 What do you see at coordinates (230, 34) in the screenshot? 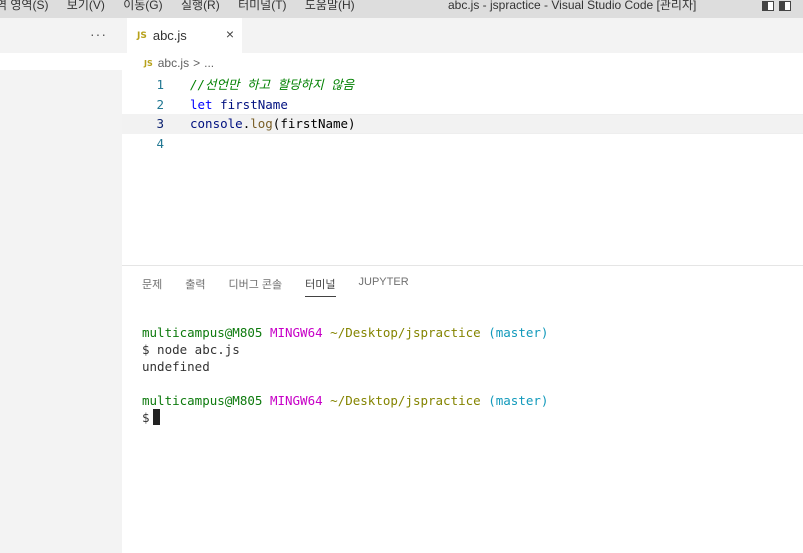
I see `close-icon: ×` at bounding box center [230, 34].